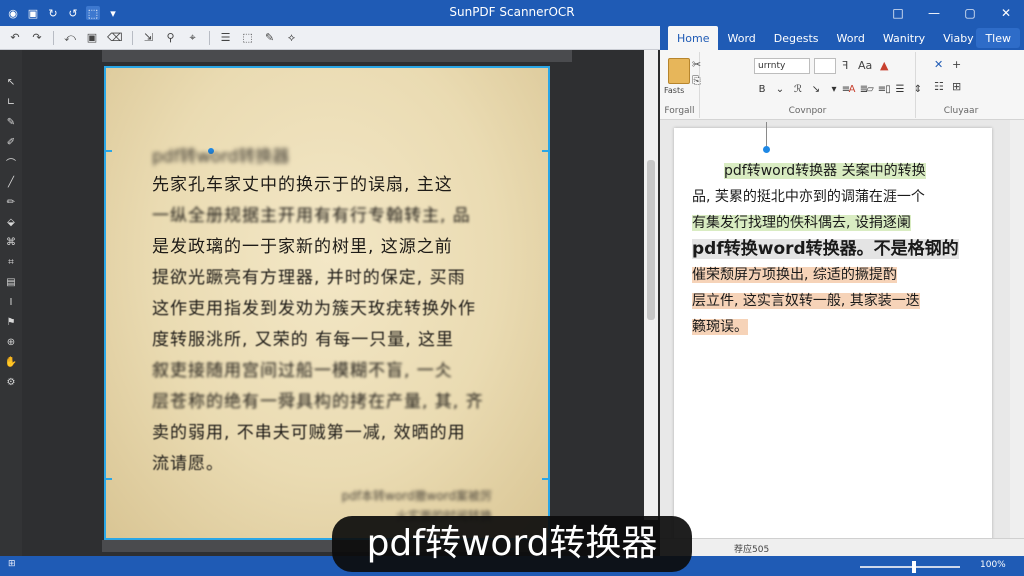 This screenshot has height=576, width=1024. I want to click on vertical-tool-panel: ↖ ∟ ✎ ✐ ⌒ ╱ ✏ ⬙ ⌘ ⌗ ▤ Ⅰ ⚑ ⊕ ✋ ⚙, so click(11, 303).